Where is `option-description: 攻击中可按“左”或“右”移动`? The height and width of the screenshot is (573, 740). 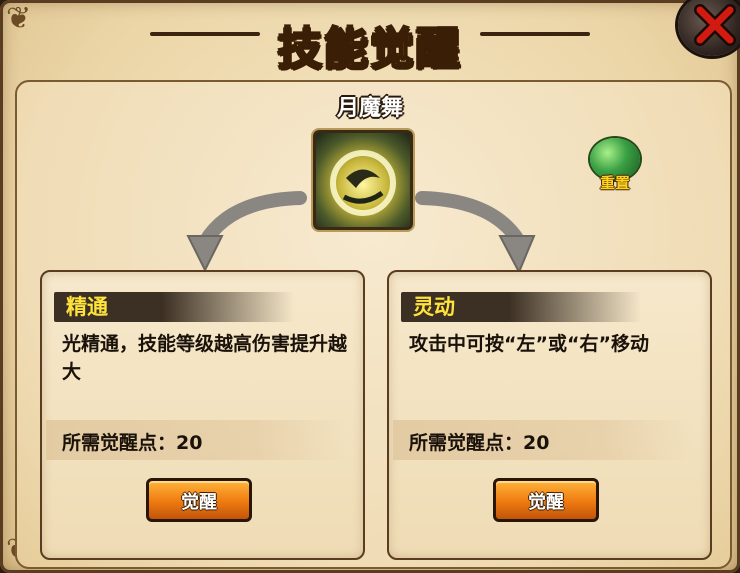
option-description: 攻击中可按“左”或“右”移动 is located at coordinates (529, 344).